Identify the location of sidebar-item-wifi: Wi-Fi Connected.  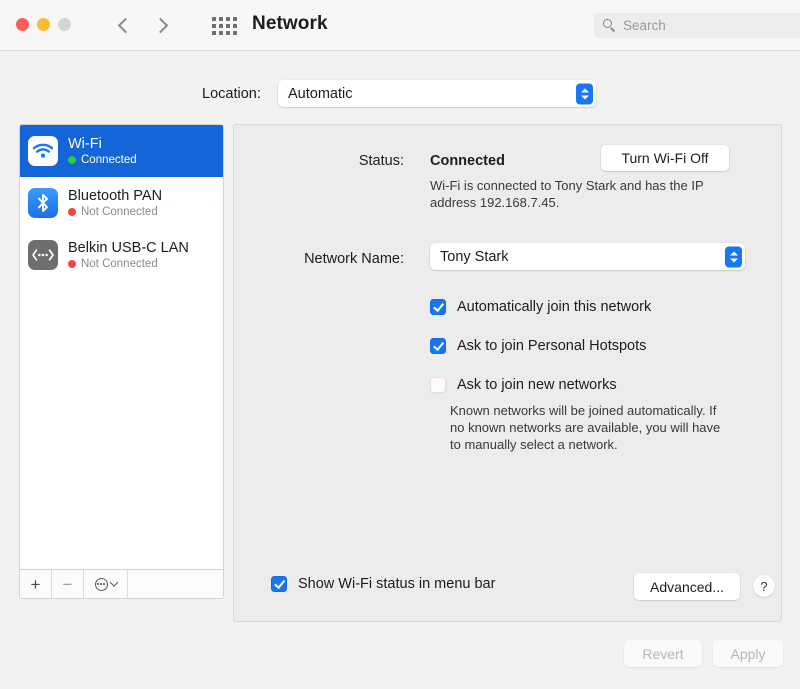
(121, 151).